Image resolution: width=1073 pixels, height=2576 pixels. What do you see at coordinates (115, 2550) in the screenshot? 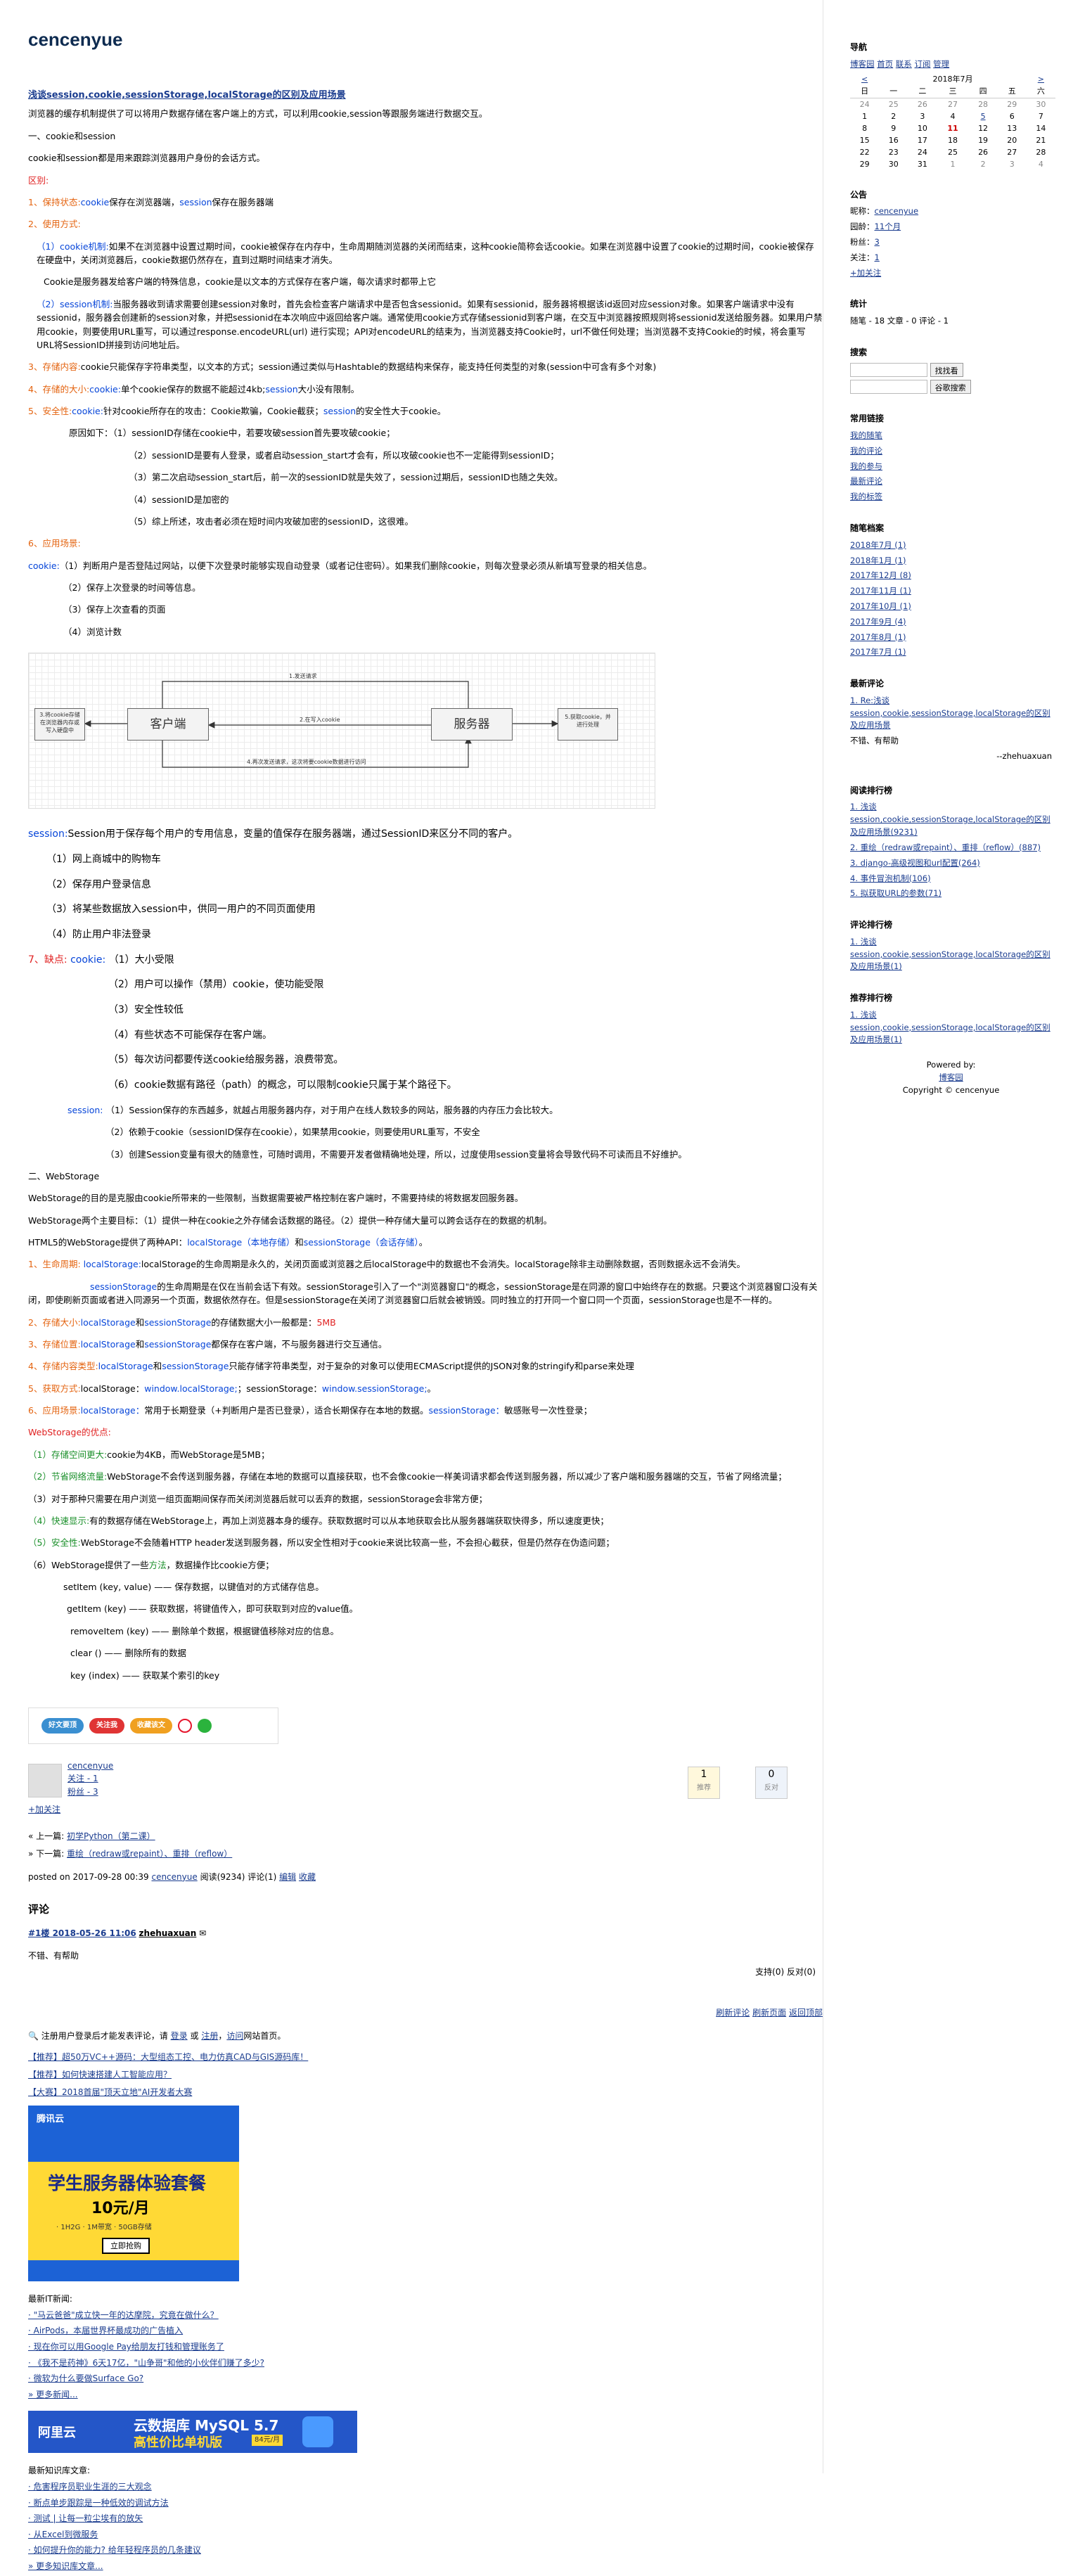
I see `kb-link: · 如何提升你的能力? 给年轻程序员的几条建议` at bounding box center [115, 2550].